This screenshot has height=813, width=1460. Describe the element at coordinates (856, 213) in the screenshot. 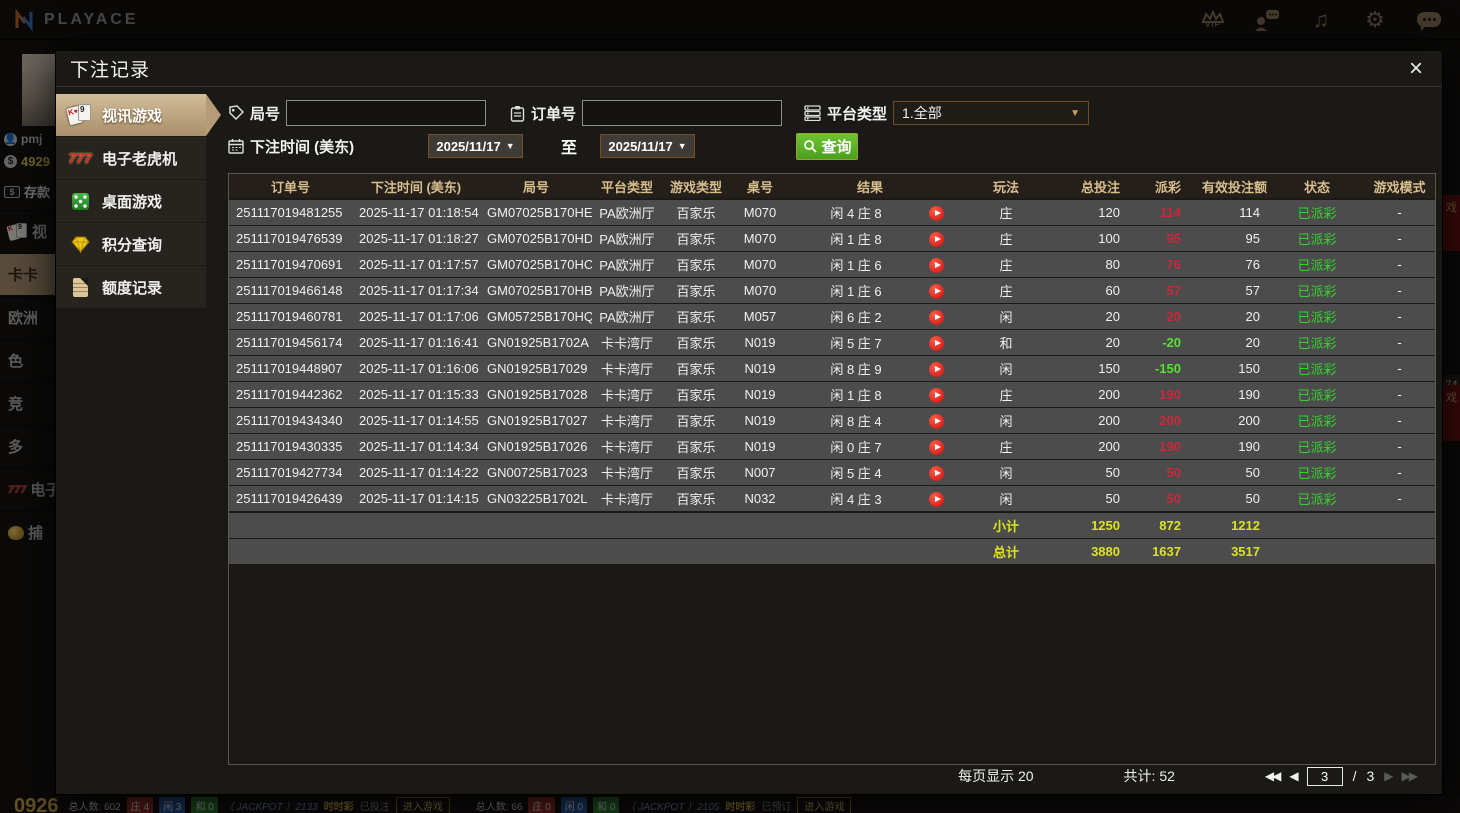

I see `cell-result: 闲 4 庄 8` at that location.